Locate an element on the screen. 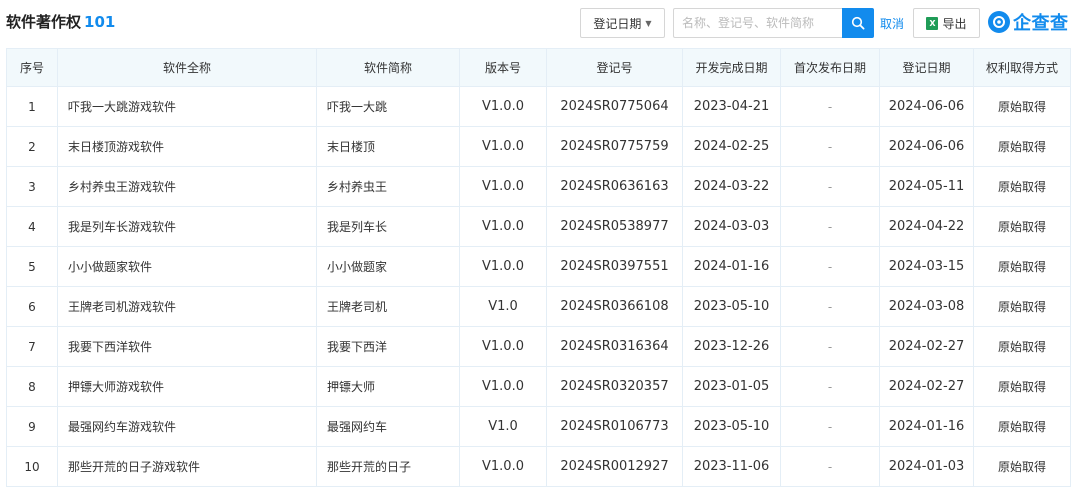 This screenshot has width=1080, height=493. cell-reg-no: 2024SR0366108 is located at coordinates (614, 306).